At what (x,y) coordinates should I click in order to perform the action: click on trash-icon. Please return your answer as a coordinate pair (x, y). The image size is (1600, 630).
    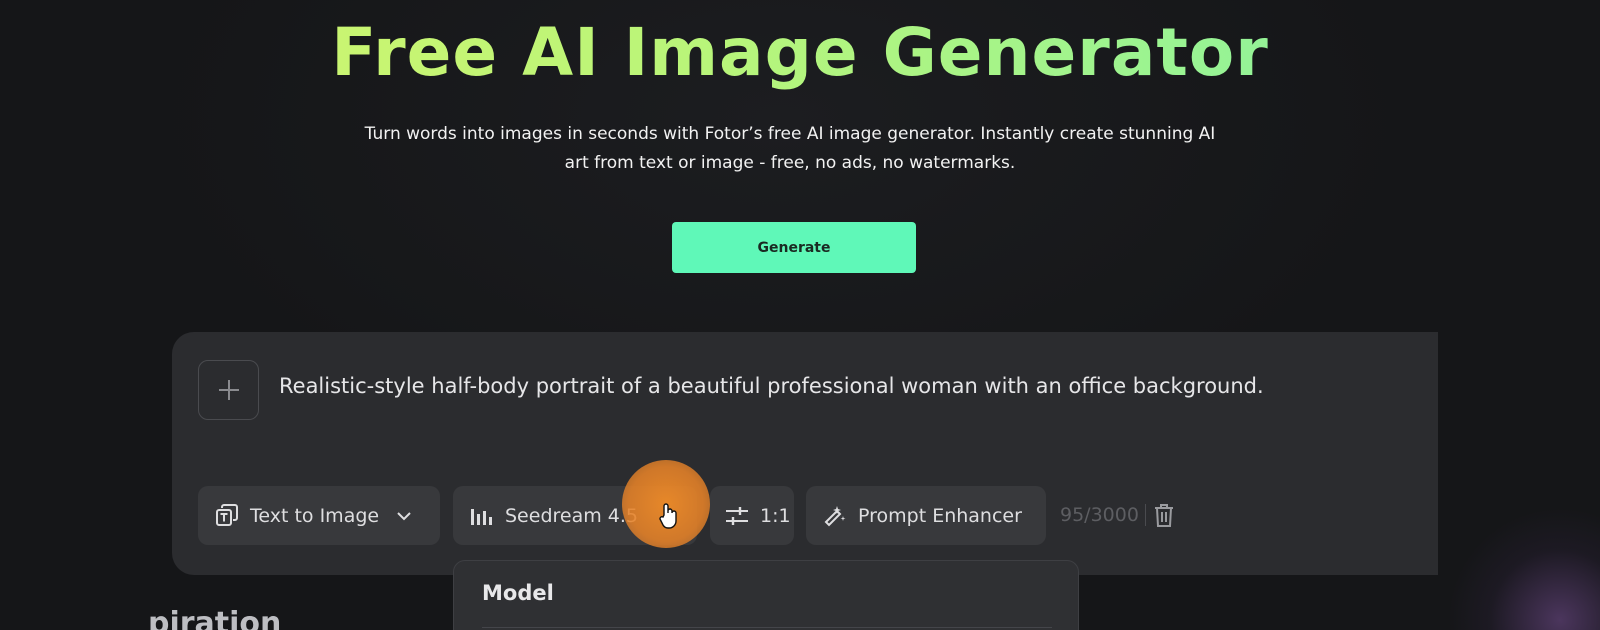
    Looking at the image, I should click on (1164, 515).